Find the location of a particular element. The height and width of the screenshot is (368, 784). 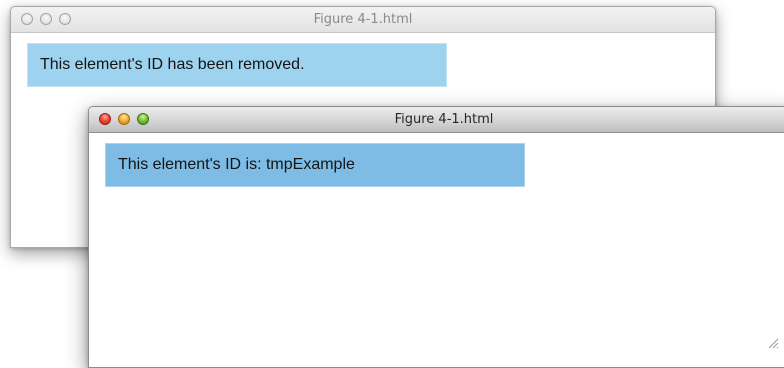

resize-grip-icon is located at coordinates (773, 343).